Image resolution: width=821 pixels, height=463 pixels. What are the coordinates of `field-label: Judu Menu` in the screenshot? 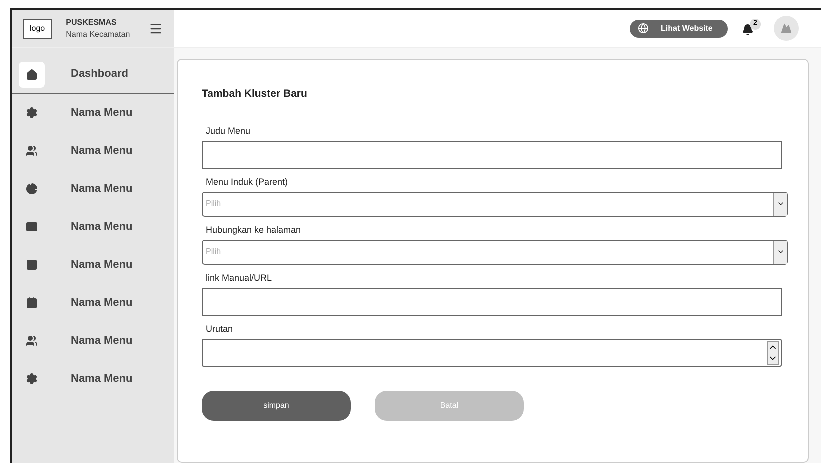 It's located at (228, 131).